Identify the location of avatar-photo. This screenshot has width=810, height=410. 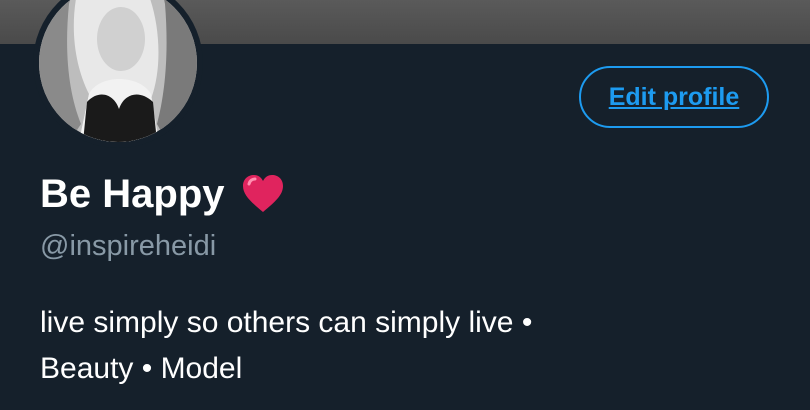
(118, 71).